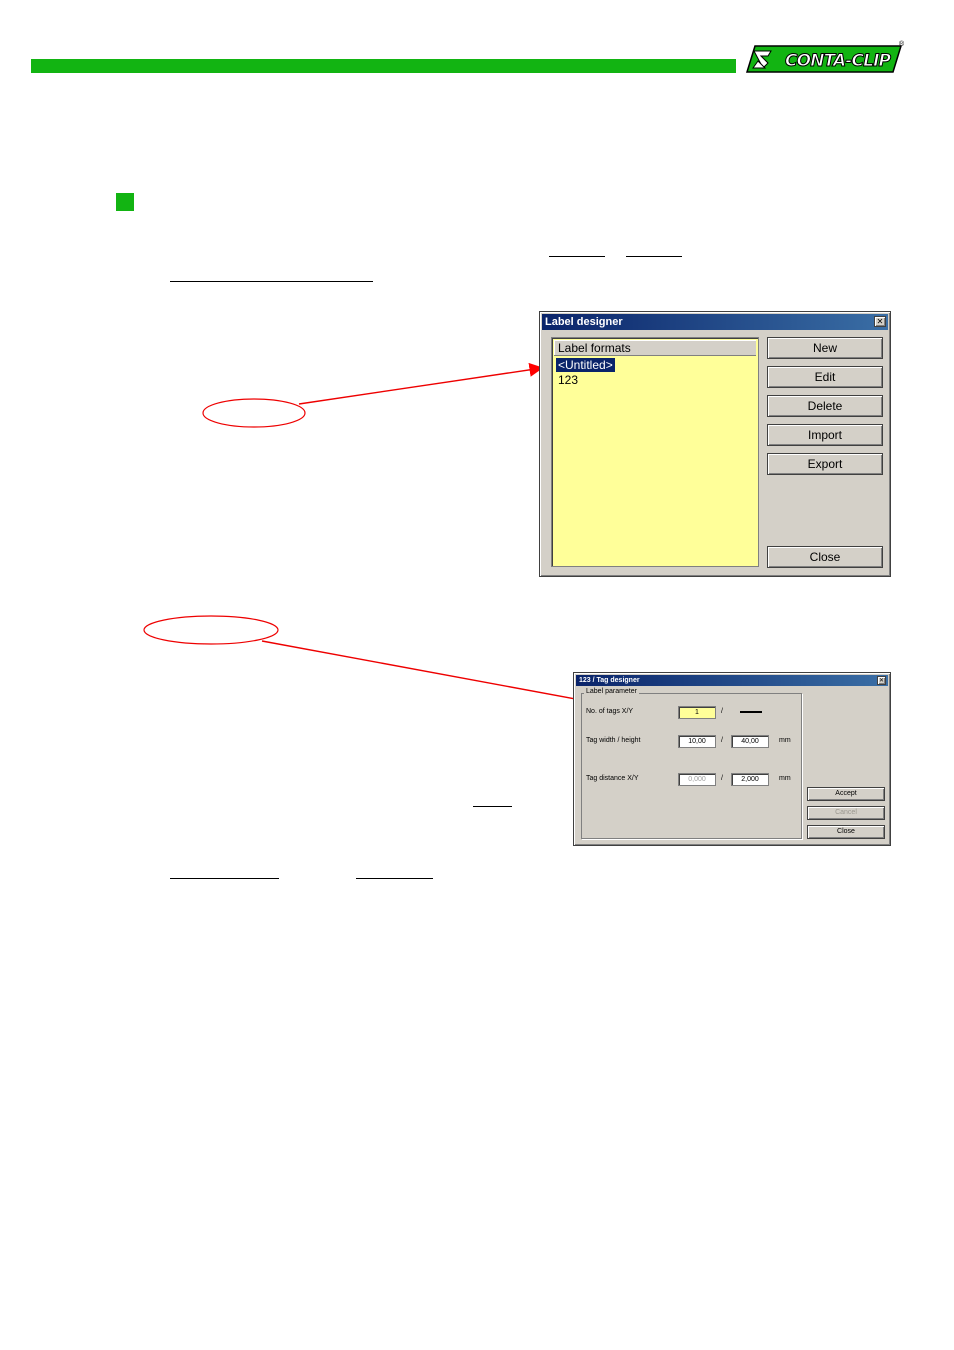 Image resolution: width=954 pixels, height=1350 pixels. Describe the element at coordinates (732, 680) in the screenshot. I see `title-bar: 123 / Tag designer ✕` at that location.